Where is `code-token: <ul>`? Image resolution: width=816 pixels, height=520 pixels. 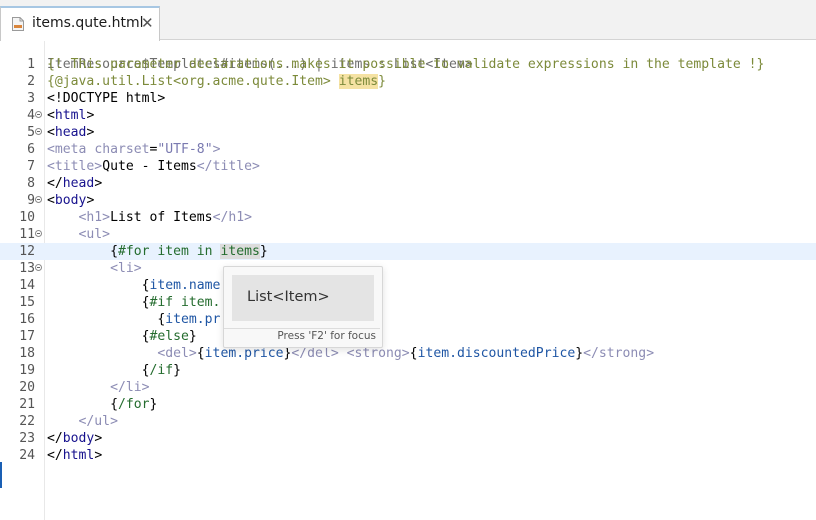 code-token: <ul> is located at coordinates (79, 234).